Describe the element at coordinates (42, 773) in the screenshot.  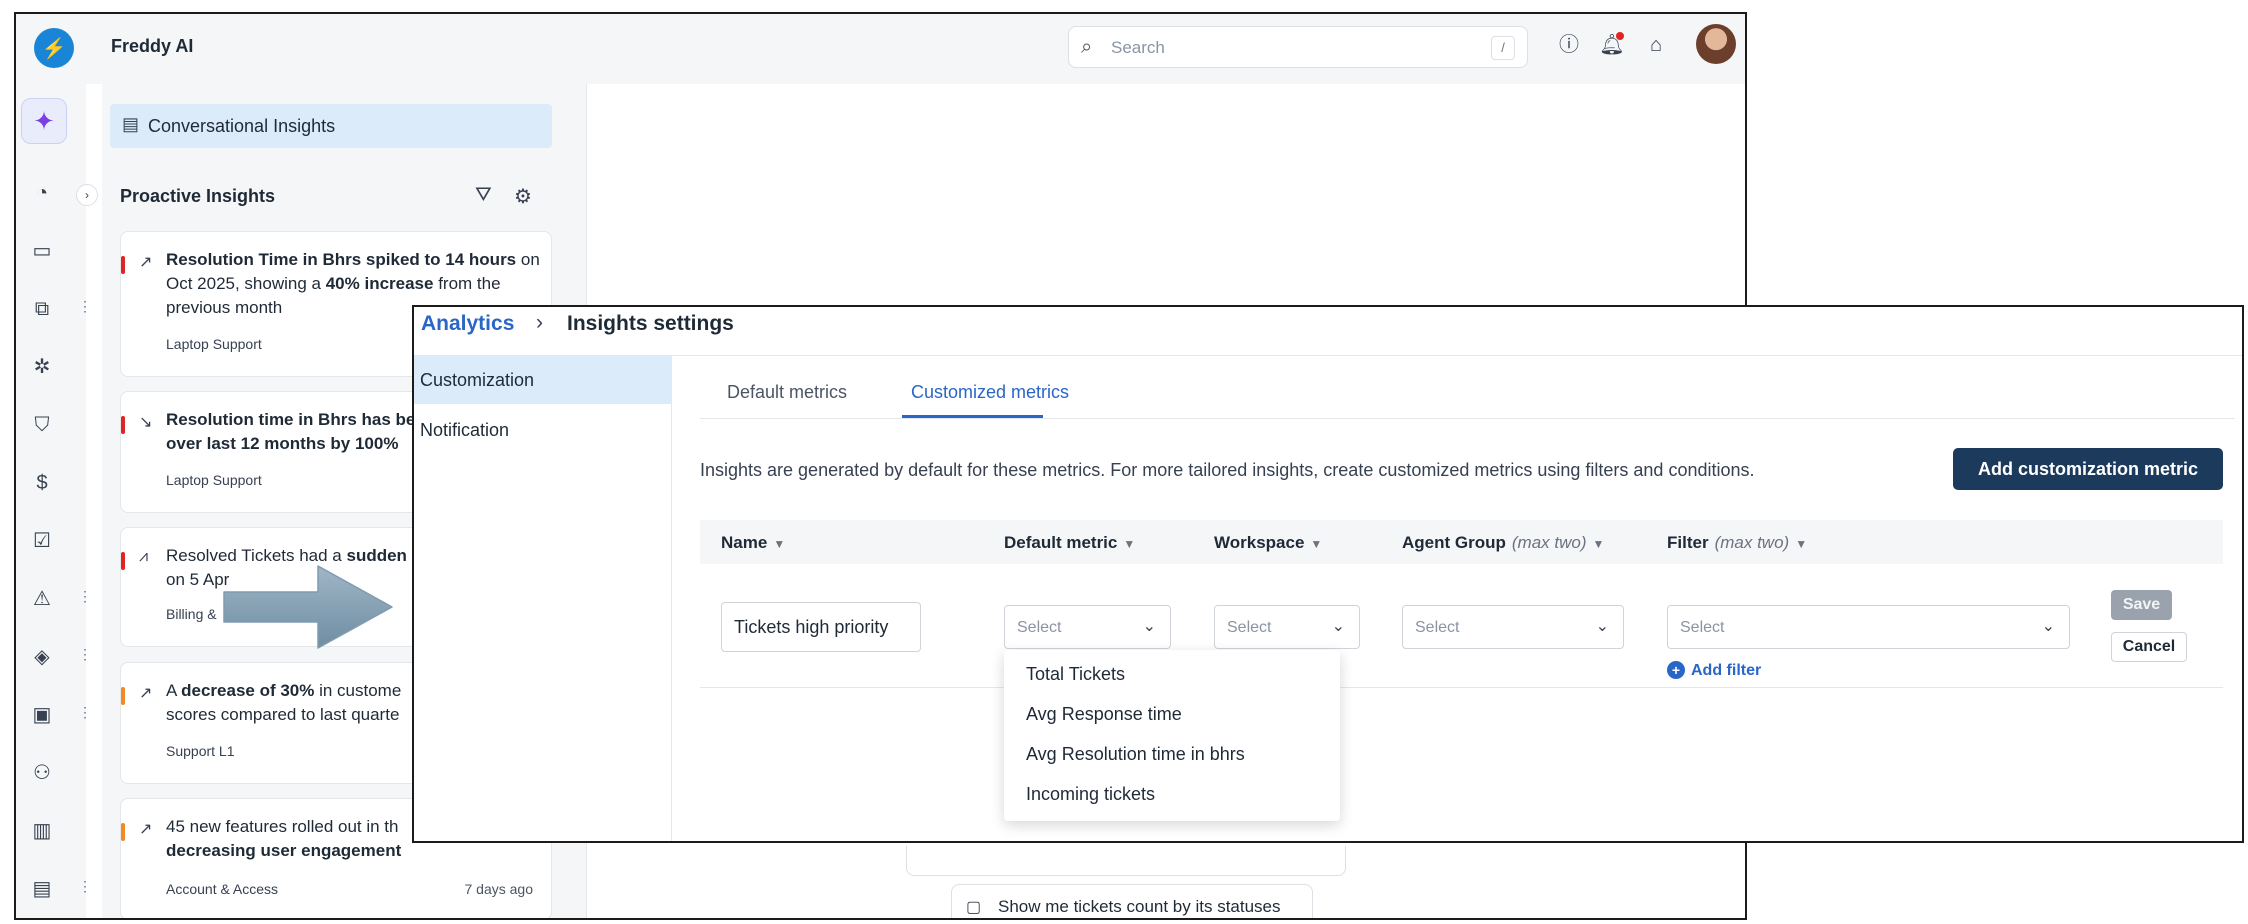
I see `user-settings-icon: ⚇` at that location.